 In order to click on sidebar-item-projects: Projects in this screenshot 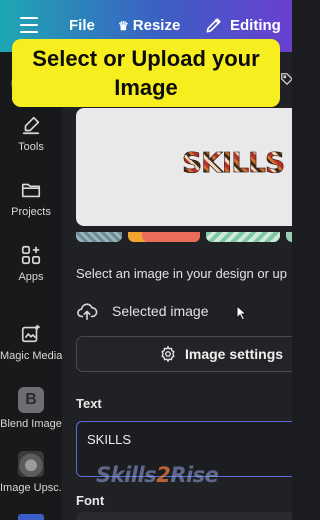, I will do `click(31, 198)`.